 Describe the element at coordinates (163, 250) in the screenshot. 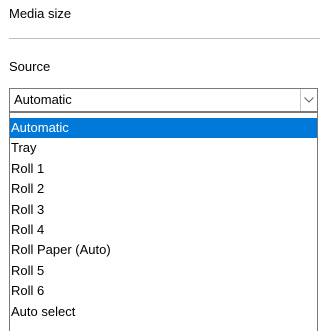

I see `dropdown-option-roll-paper-auto: Roll Paper (Auto)` at that location.